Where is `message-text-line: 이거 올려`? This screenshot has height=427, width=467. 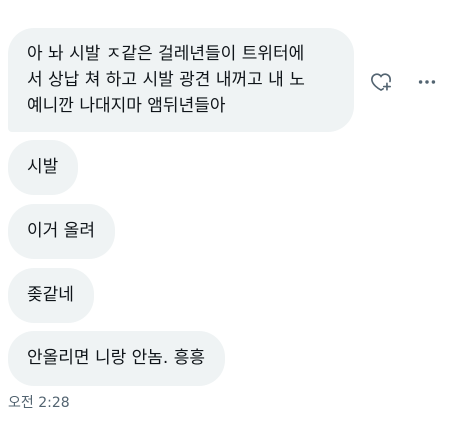
message-text-line: 이거 올려 is located at coordinates (61, 231).